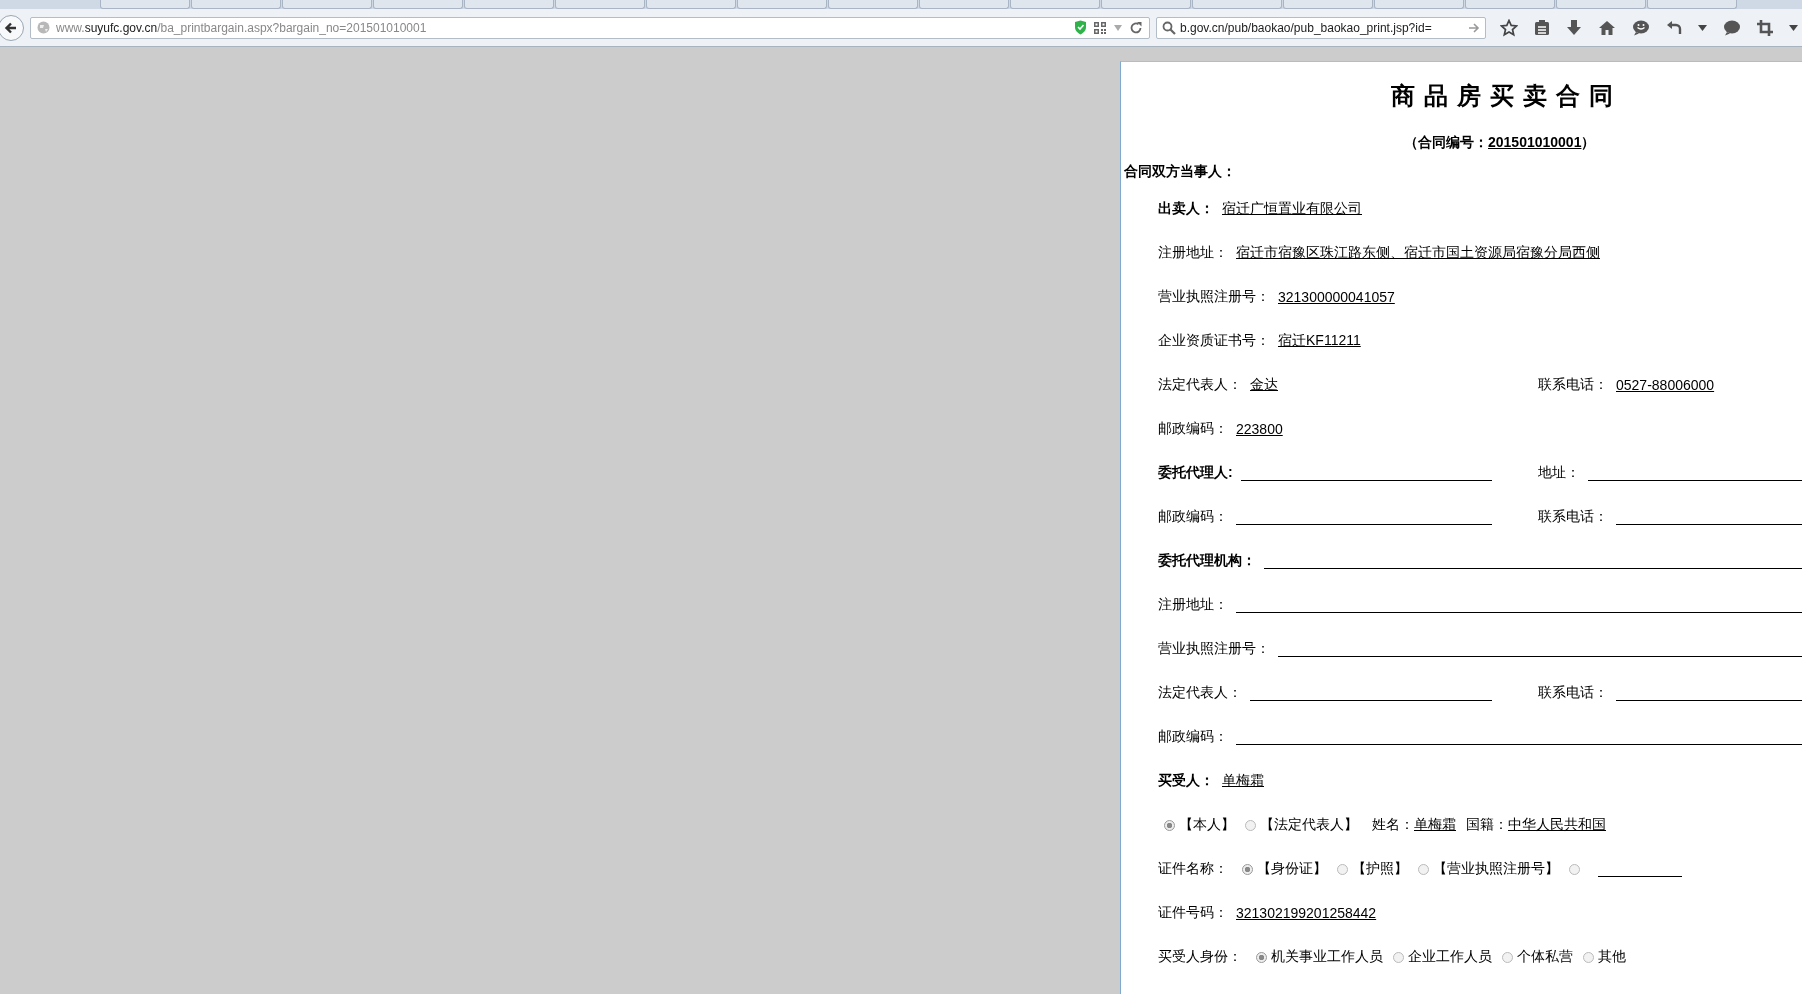  What do you see at coordinates (1559, 473) in the screenshot?
I see `field-label: 地址：` at bounding box center [1559, 473].